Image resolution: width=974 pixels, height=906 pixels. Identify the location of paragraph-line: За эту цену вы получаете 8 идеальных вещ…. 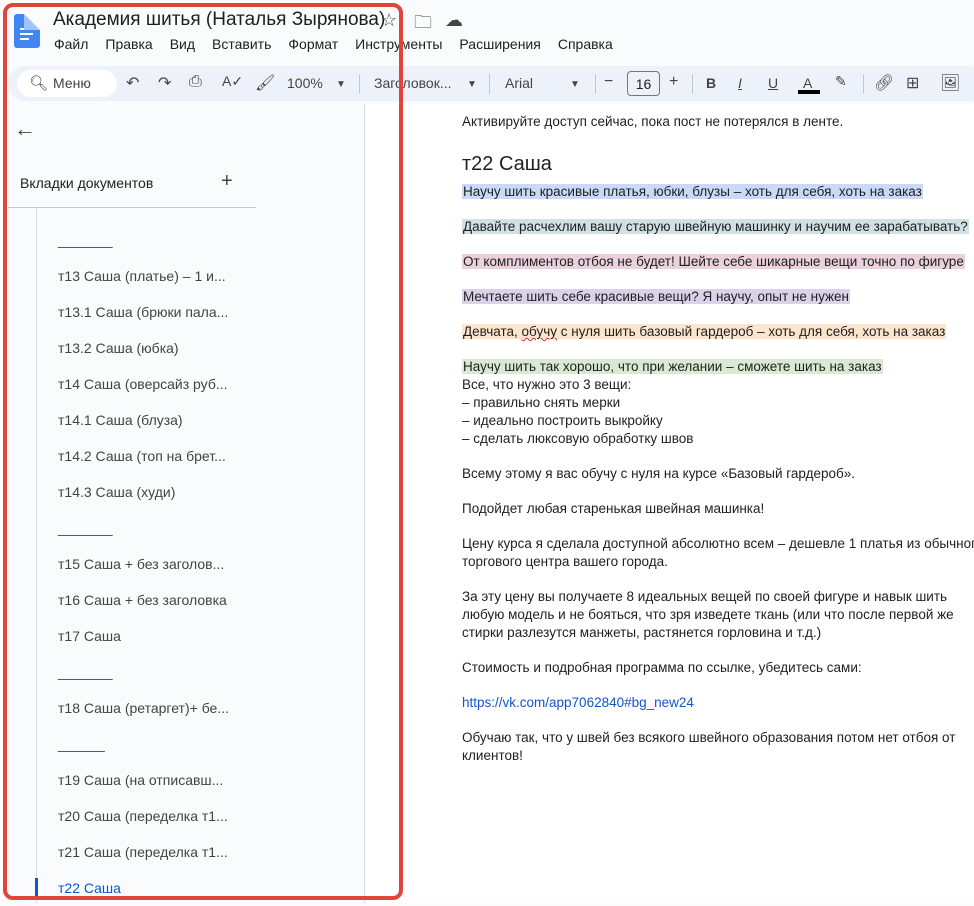
(705, 596).